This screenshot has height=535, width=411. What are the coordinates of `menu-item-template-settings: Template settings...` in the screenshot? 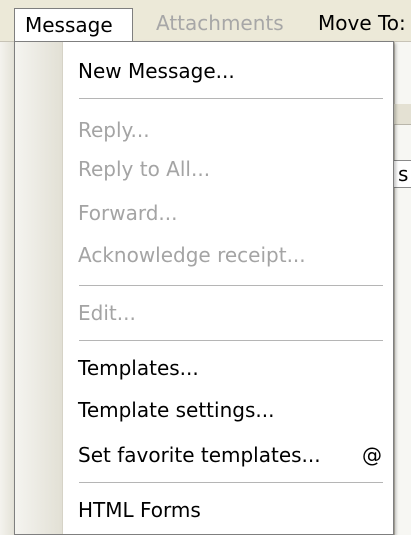 It's located at (176, 410).